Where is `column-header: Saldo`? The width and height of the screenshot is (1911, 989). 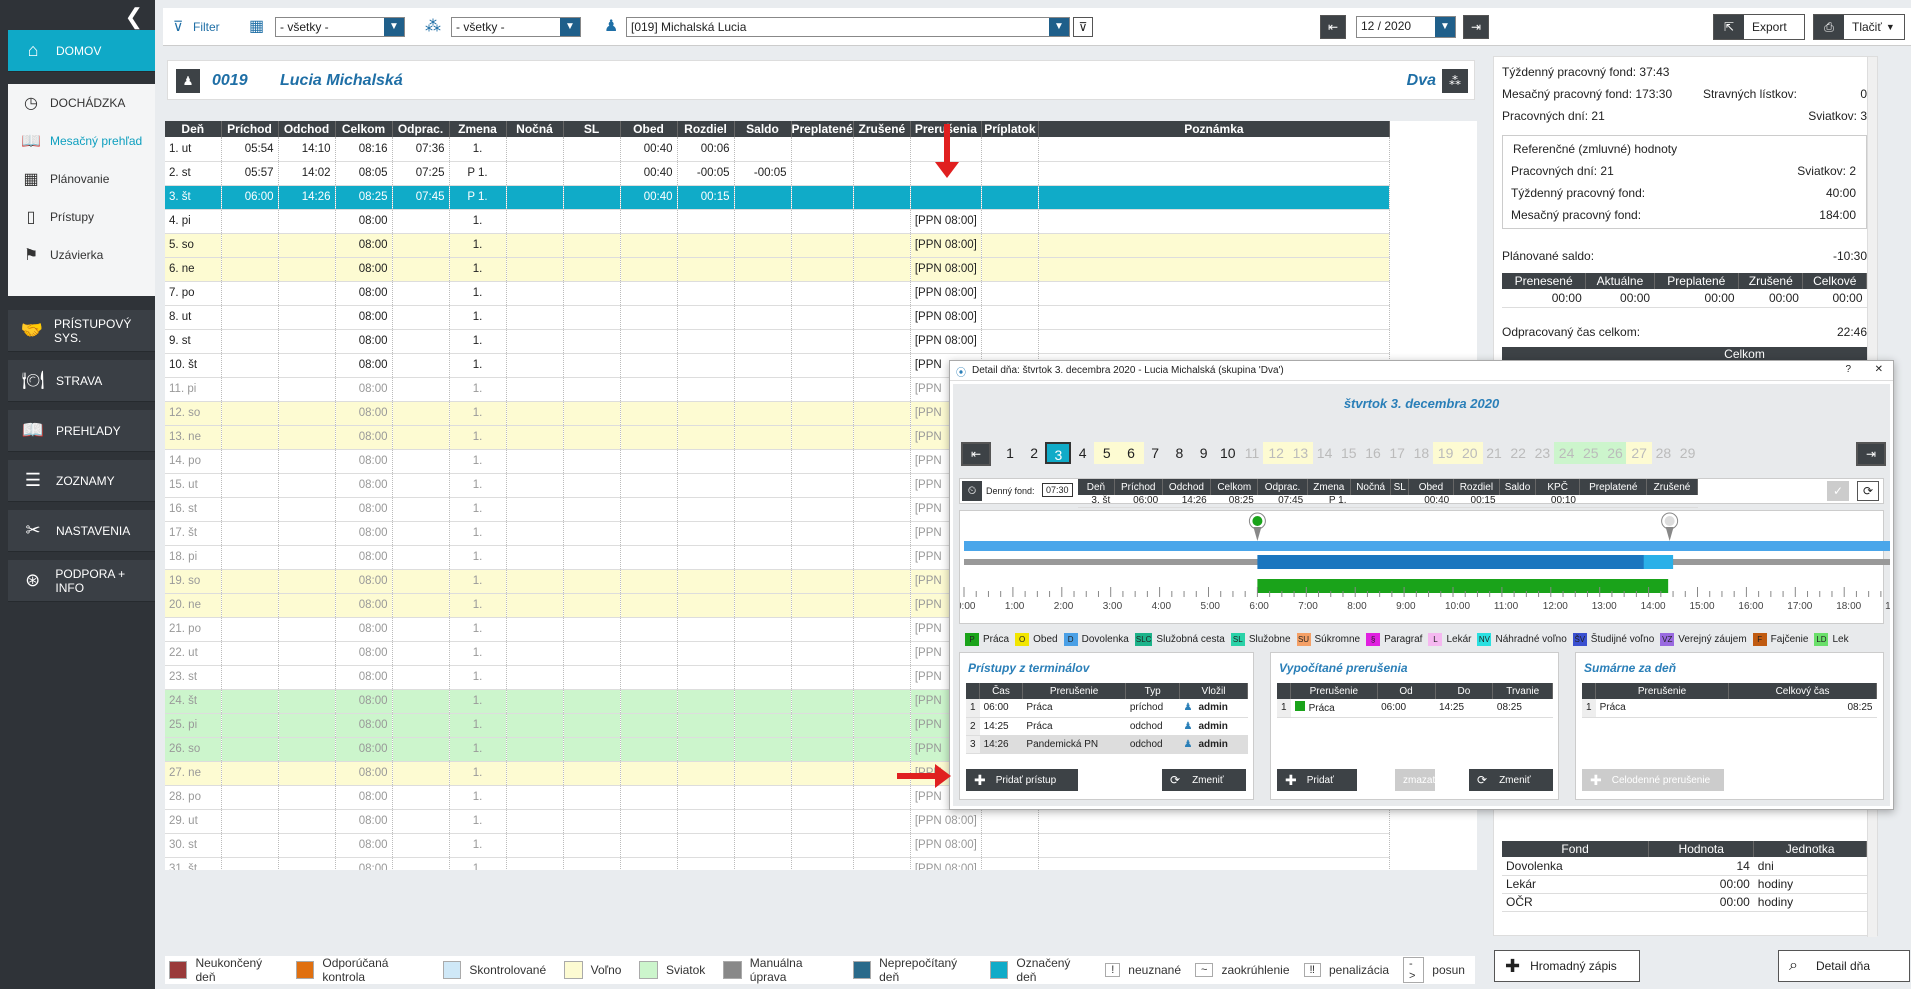 column-header: Saldo is located at coordinates (763, 129).